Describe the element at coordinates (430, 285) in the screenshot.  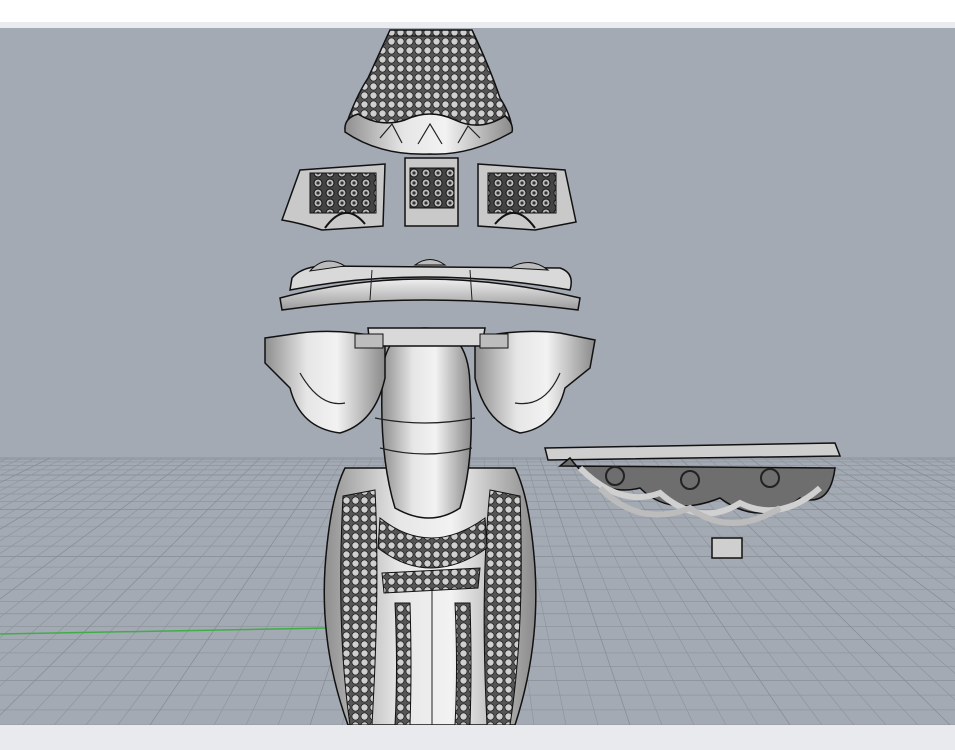
I see `collar-ring-part` at that location.